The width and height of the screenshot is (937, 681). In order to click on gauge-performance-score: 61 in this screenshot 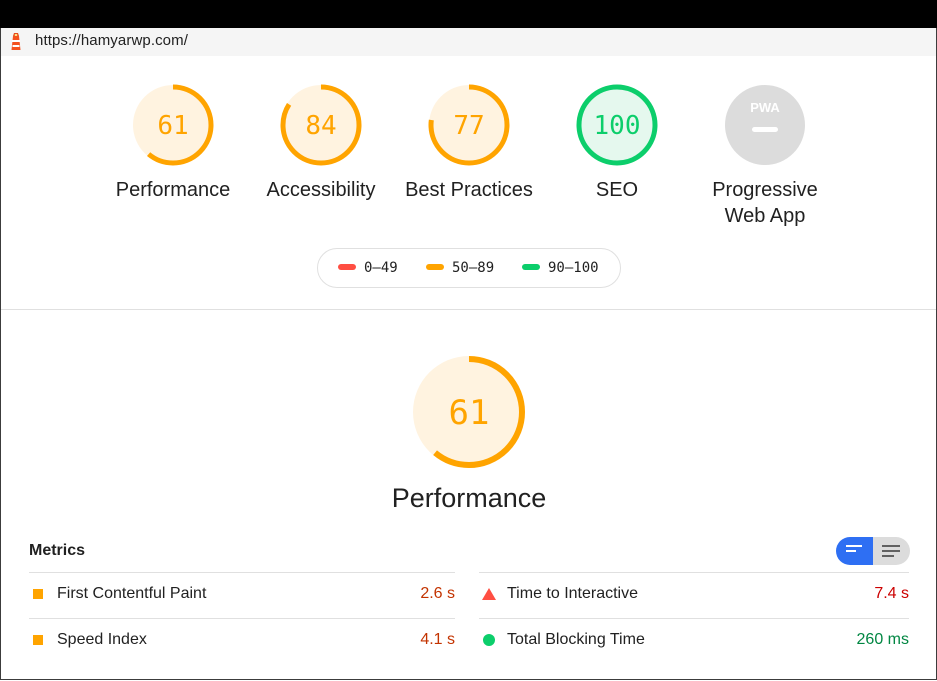, I will do `click(172, 126)`.